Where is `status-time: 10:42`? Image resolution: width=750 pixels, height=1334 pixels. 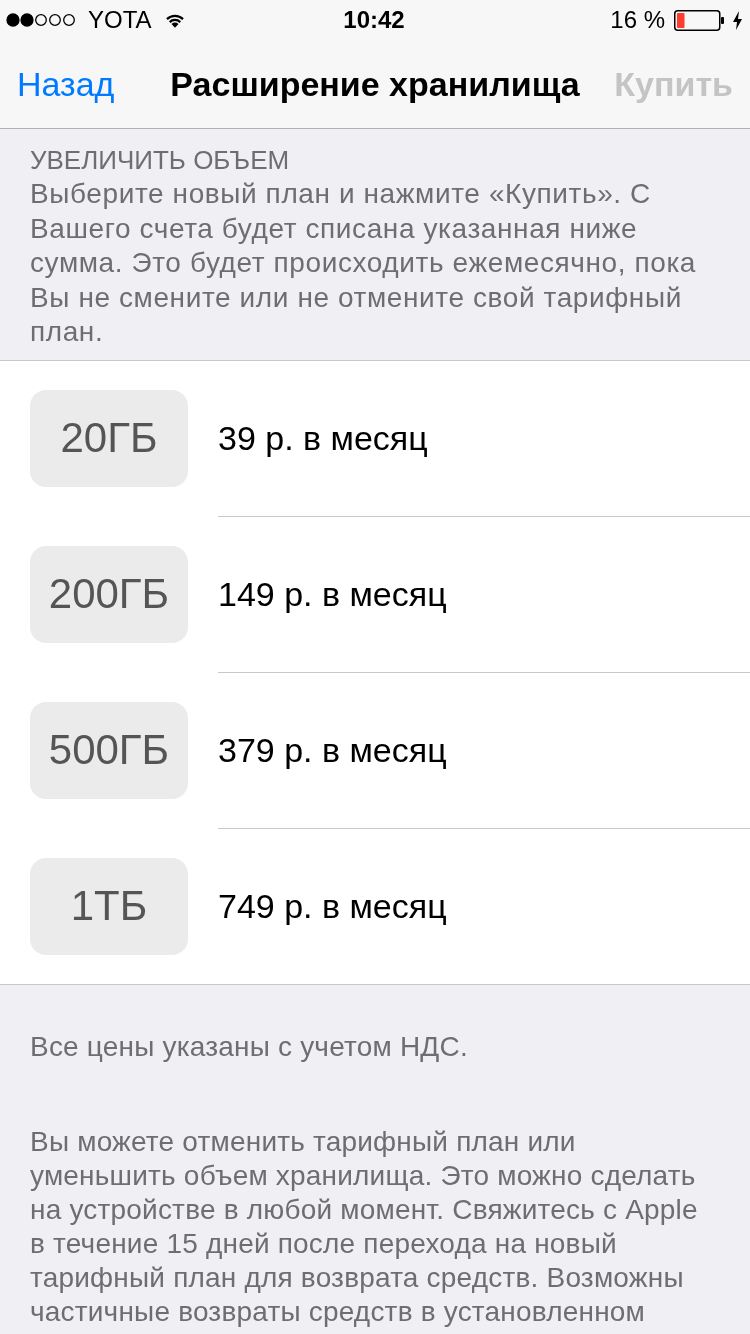 status-time: 10:42 is located at coordinates (374, 20).